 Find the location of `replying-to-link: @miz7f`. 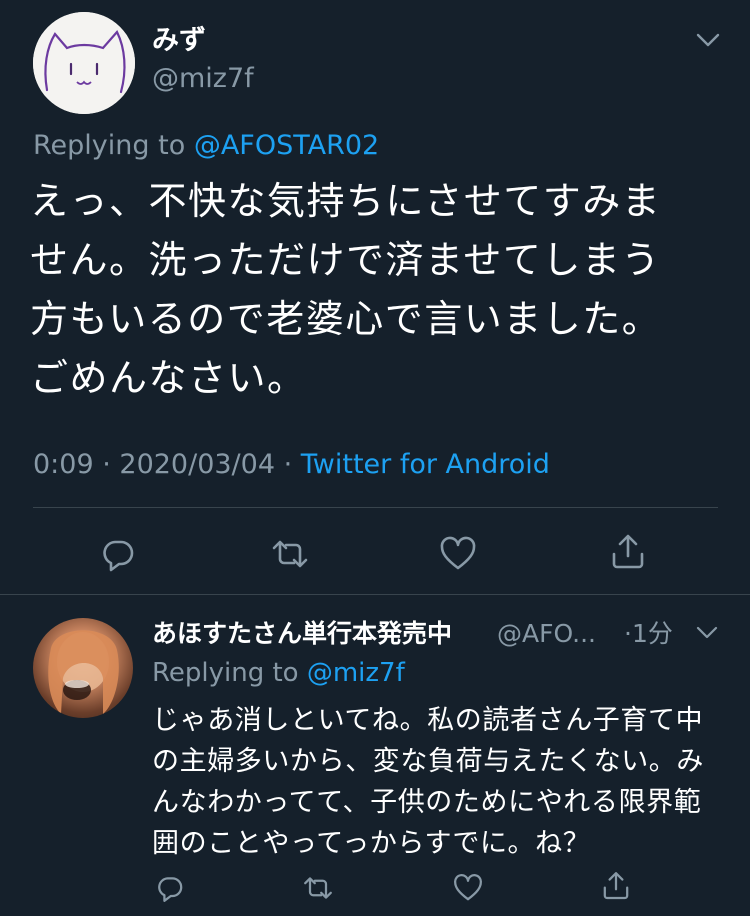

replying-to-link: @miz7f is located at coordinates (356, 673).